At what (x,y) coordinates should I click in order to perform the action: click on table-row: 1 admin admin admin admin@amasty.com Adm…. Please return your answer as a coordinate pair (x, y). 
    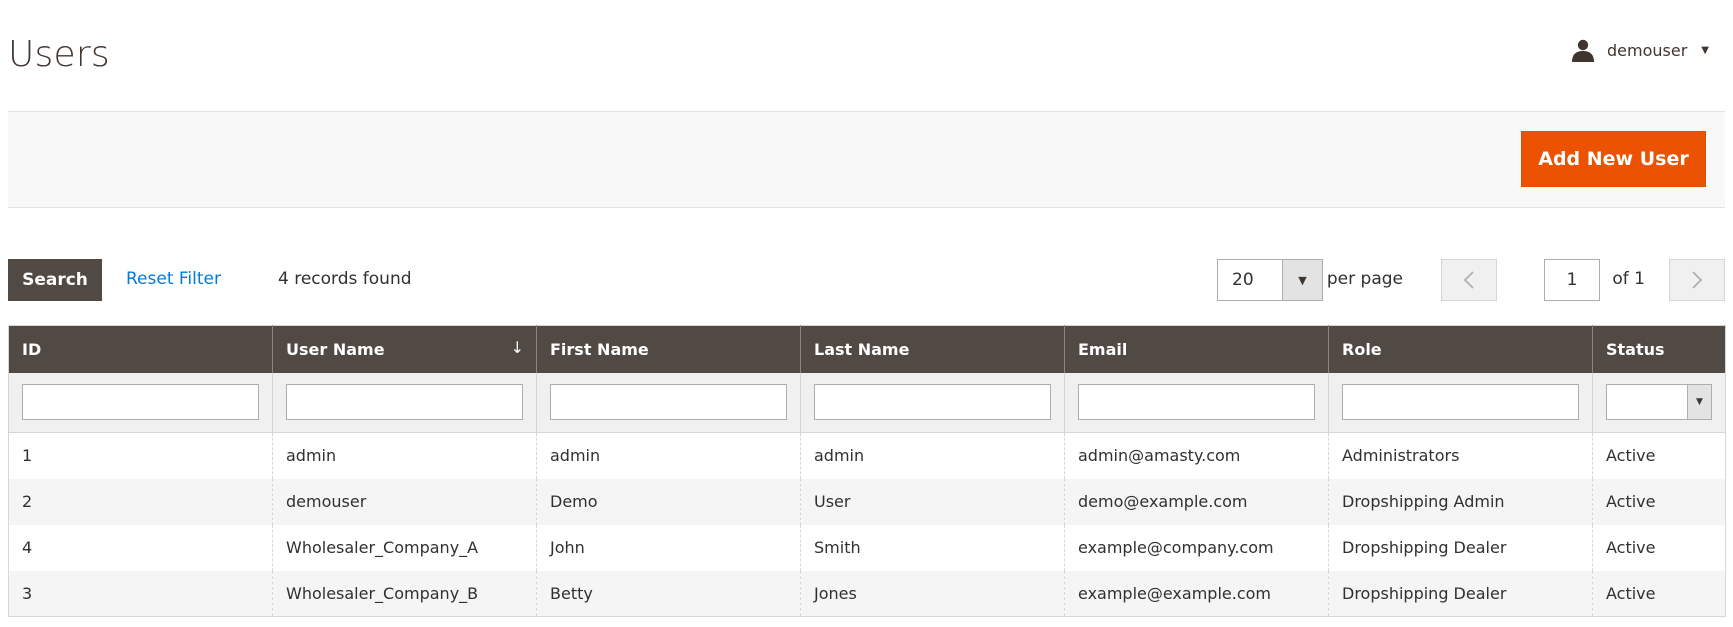
    Looking at the image, I should click on (867, 455).